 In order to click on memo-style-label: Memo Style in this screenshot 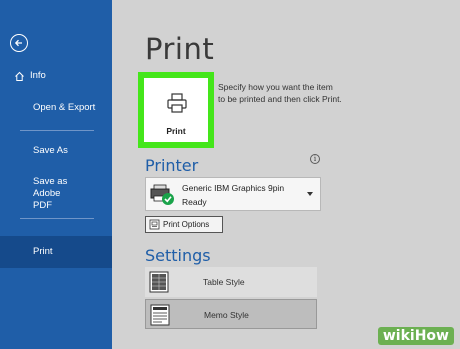, I will do `click(226, 315)`.